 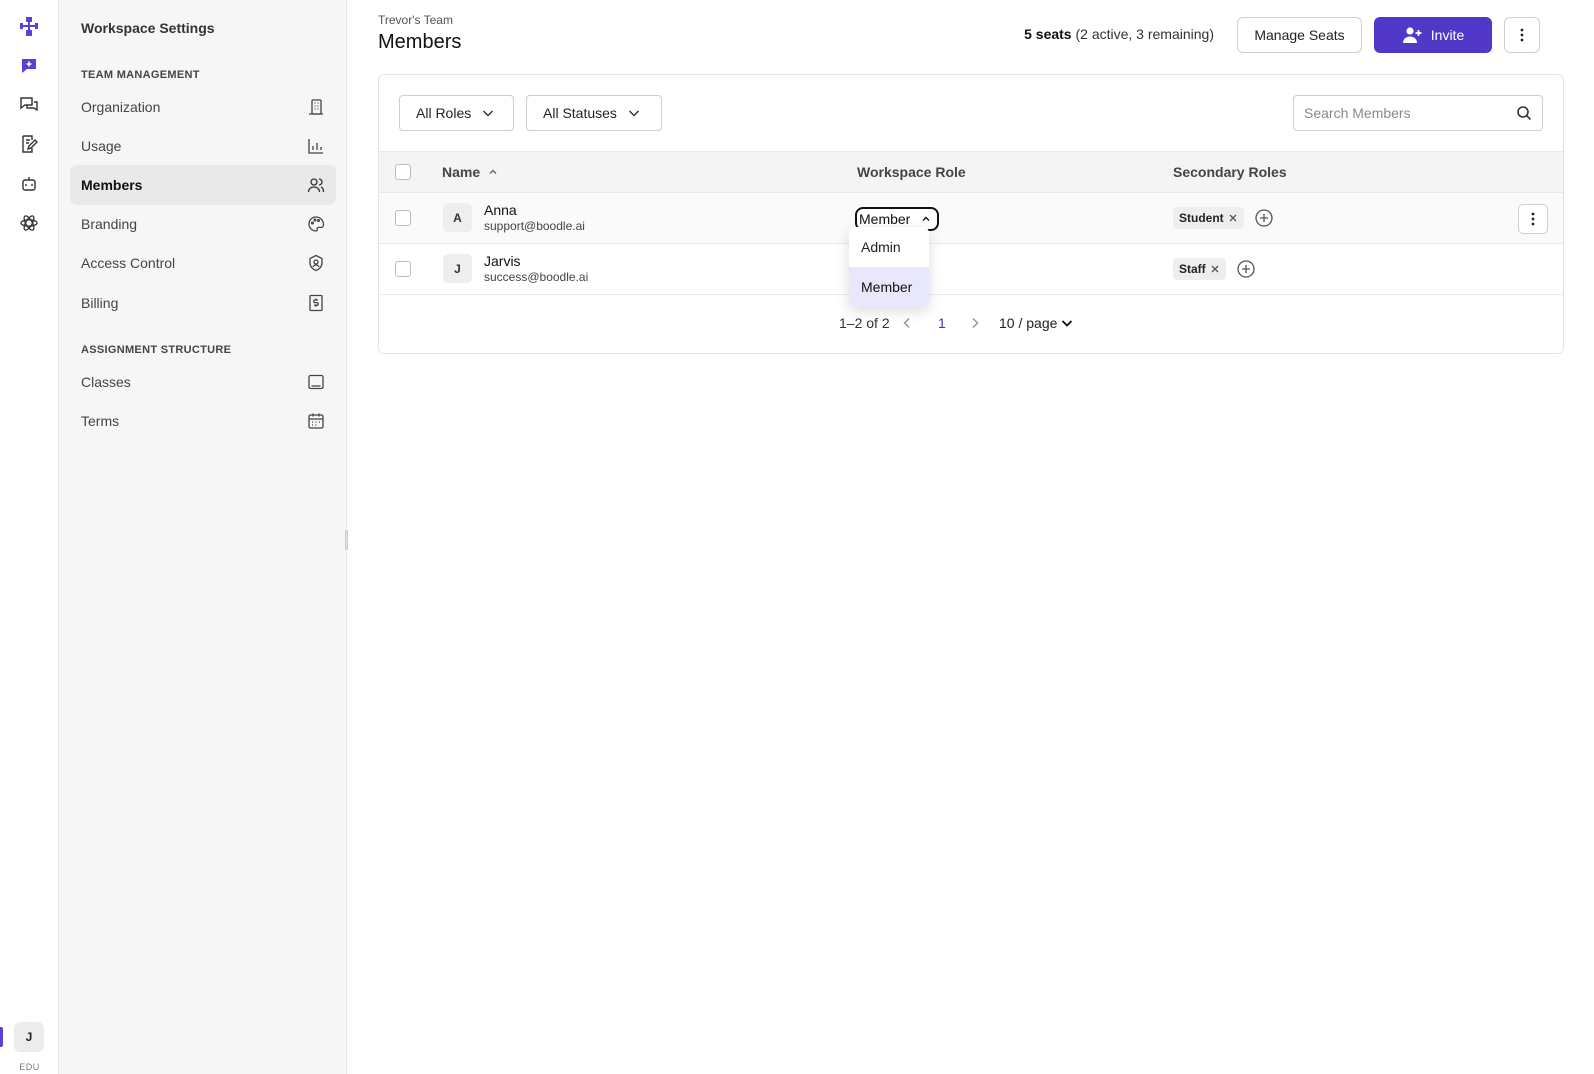 I want to click on chevron-right-icon, so click(x=975, y=323).